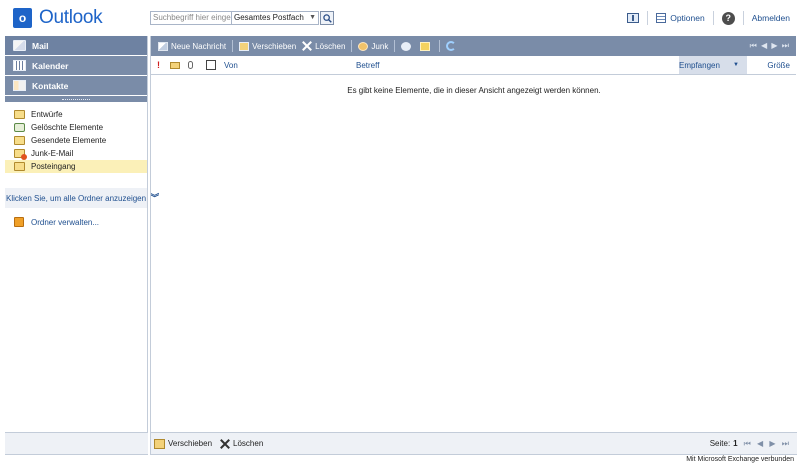  What do you see at coordinates (191, 18) in the screenshot?
I see `search-input: Suchbegriff hier eingeben` at bounding box center [191, 18].